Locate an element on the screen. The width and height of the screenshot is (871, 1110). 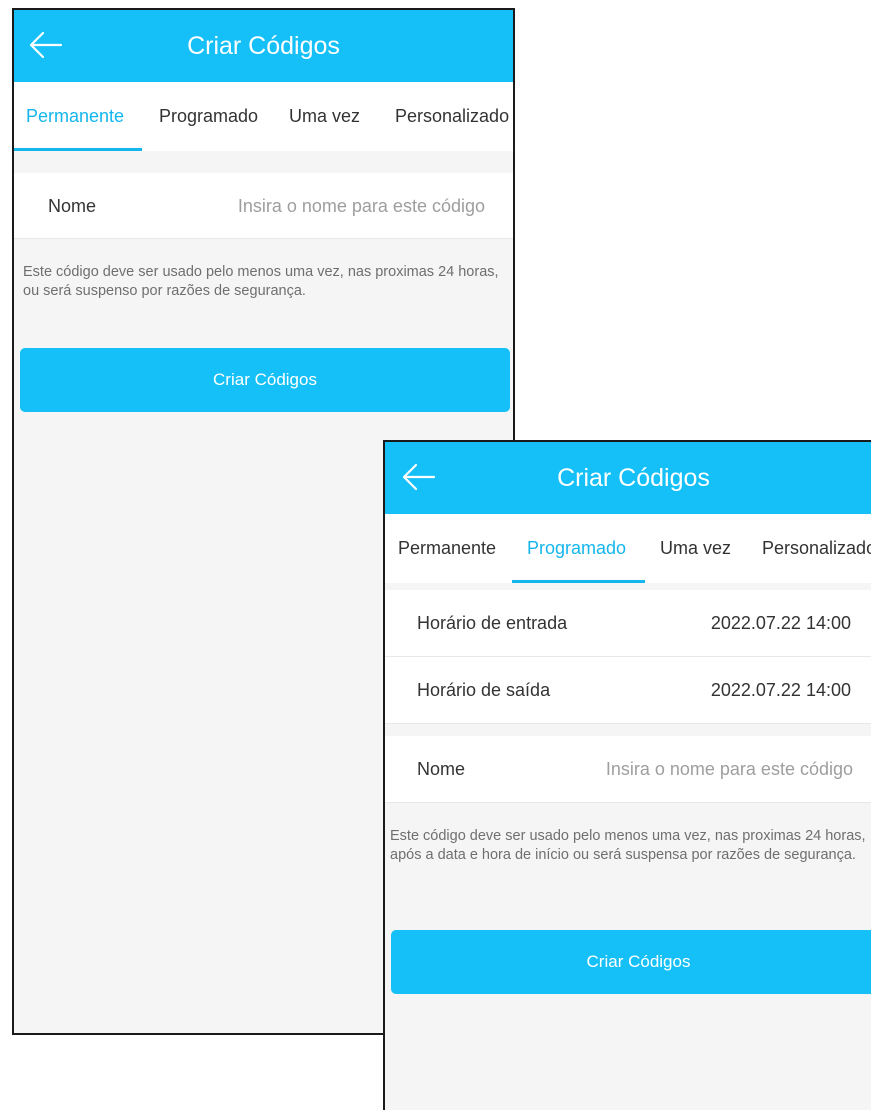
end-time-row: Horário de saída 2022.07.22 14:00 is located at coordinates (628, 690).